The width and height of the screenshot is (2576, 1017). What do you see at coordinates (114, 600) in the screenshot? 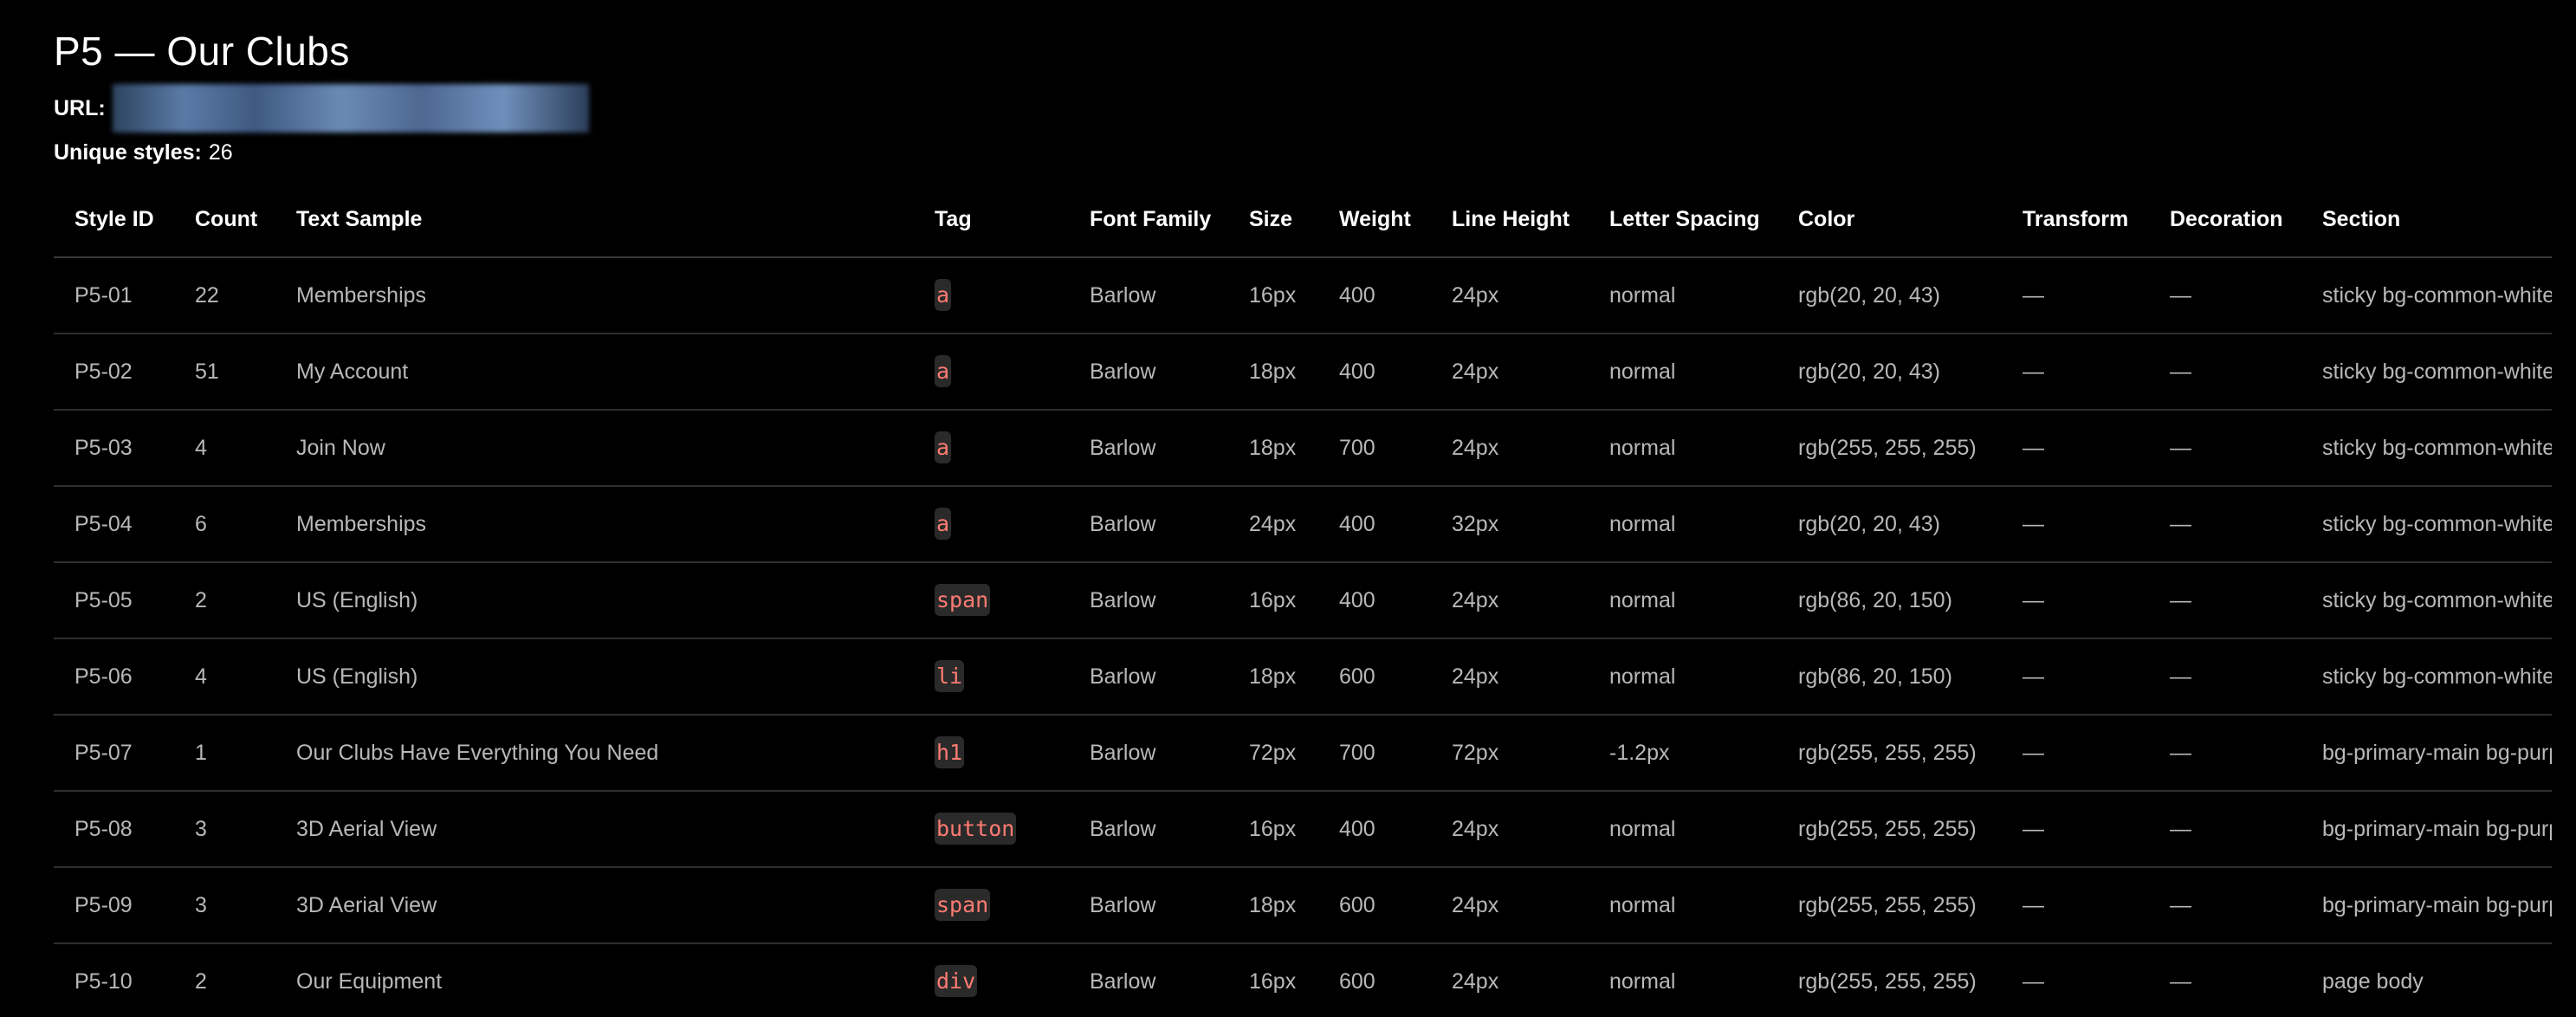
I see `cell-style-id: P5-05` at bounding box center [114, 600].